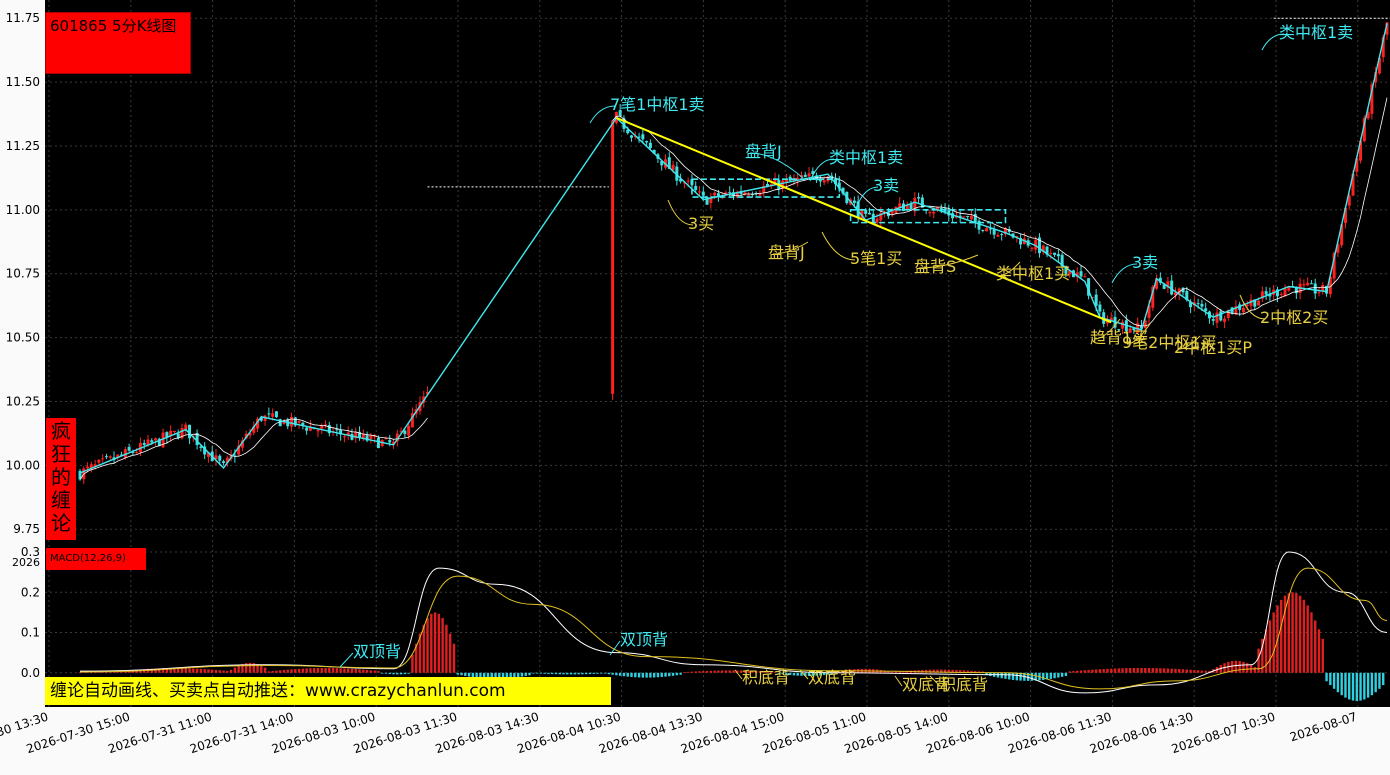  Describe the element at coordinates (23, 18) in the screenshot. I see `price-tick-label: 11.75` at that location.